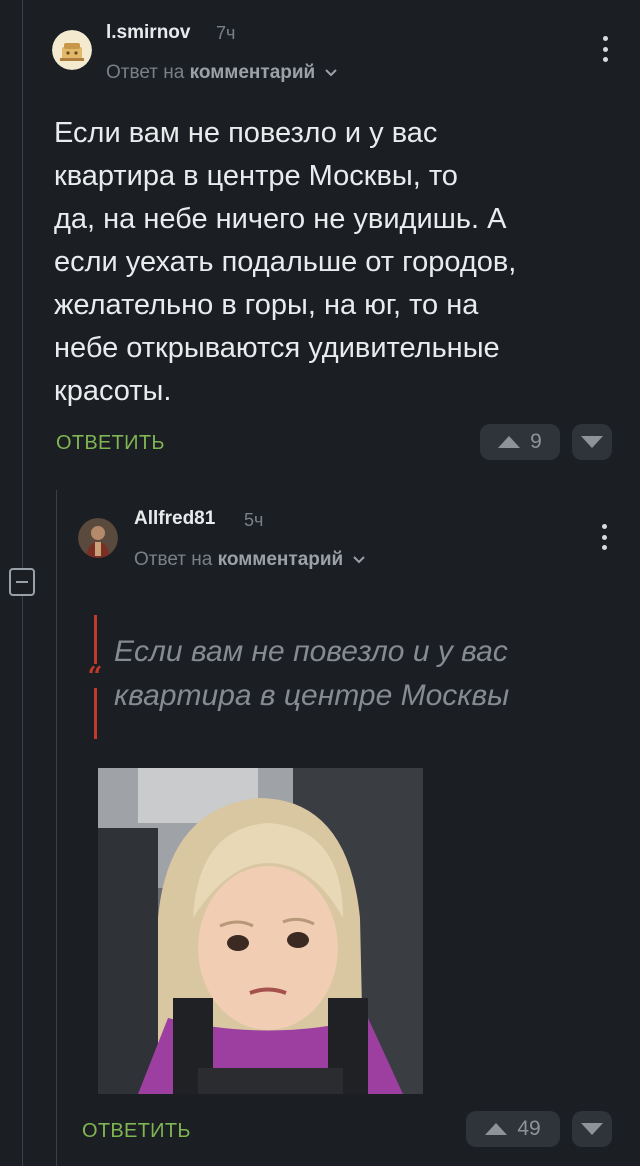  What do you see at coordinates (536, 441) in the screenshot?
I see `vote-count: 9` at bounding box center [536, 441].